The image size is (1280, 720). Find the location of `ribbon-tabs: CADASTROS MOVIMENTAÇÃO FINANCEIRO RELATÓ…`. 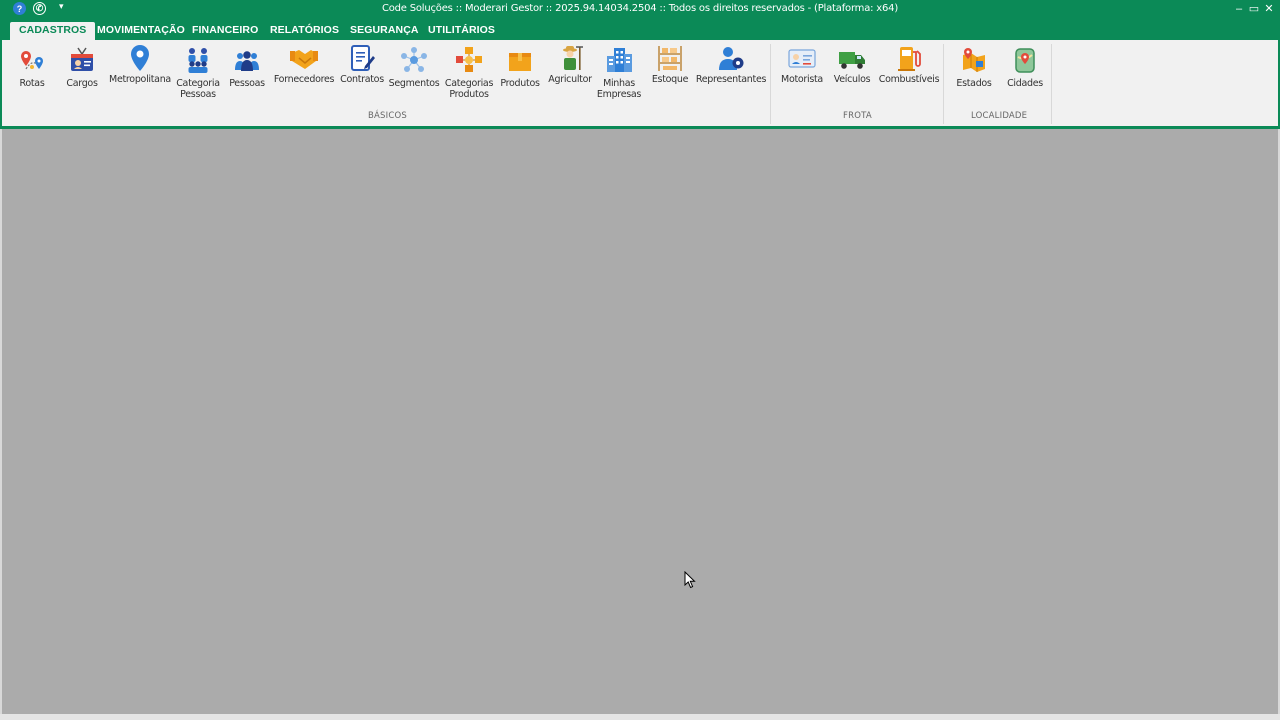

ribbon-tabs: CADASTROS MOVIMENTAÇÃO FINANCEIRO RELATÓ… is located at coordinates (640, 30).